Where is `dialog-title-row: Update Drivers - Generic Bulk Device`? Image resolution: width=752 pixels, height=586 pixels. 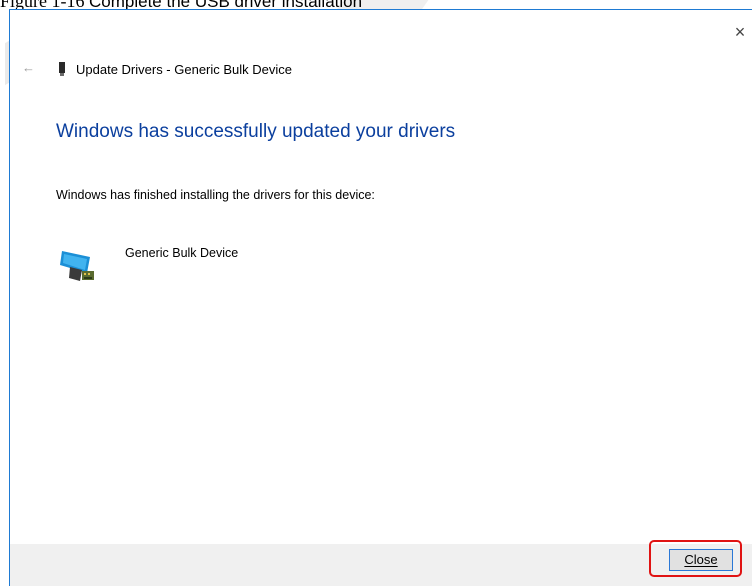
dialog-title-row: Update Drivers - Generic Bulk Device is located at coordinates (175, 69).